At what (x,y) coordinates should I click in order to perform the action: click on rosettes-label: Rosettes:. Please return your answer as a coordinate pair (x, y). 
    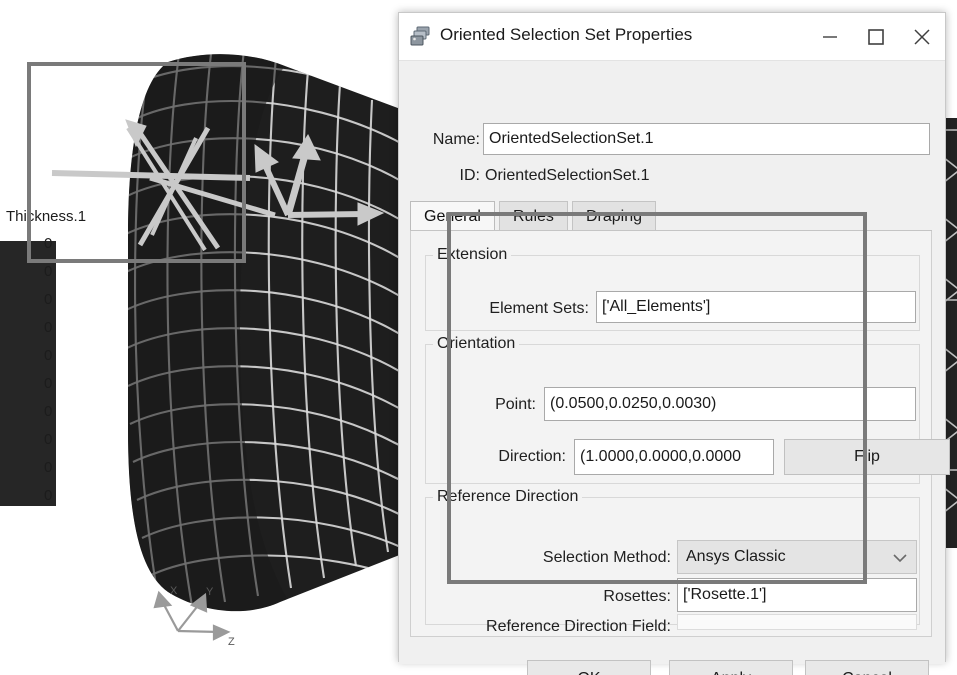
    Looking at the image, I should click on (637, 596).